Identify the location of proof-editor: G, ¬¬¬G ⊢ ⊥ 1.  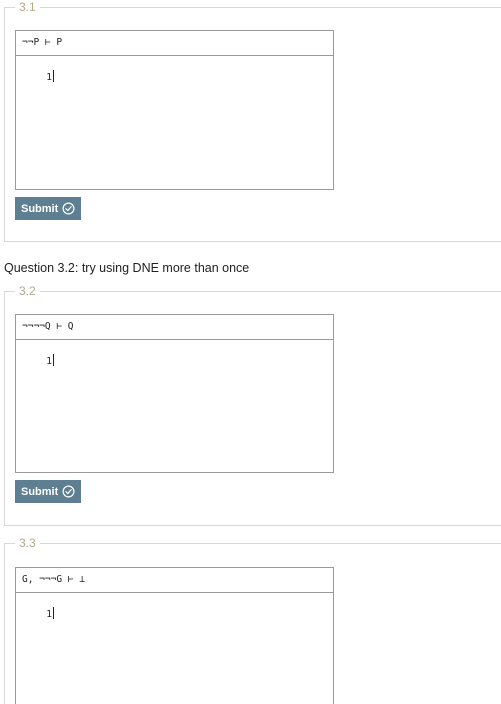
(174, 635).